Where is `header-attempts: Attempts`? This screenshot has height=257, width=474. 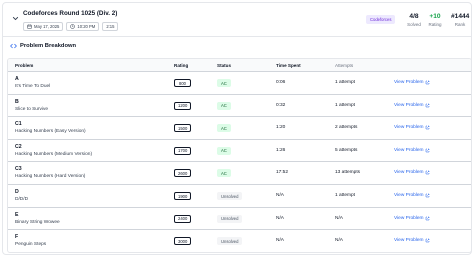 header-attempts: Attempts is located at coordinates (344, 65).